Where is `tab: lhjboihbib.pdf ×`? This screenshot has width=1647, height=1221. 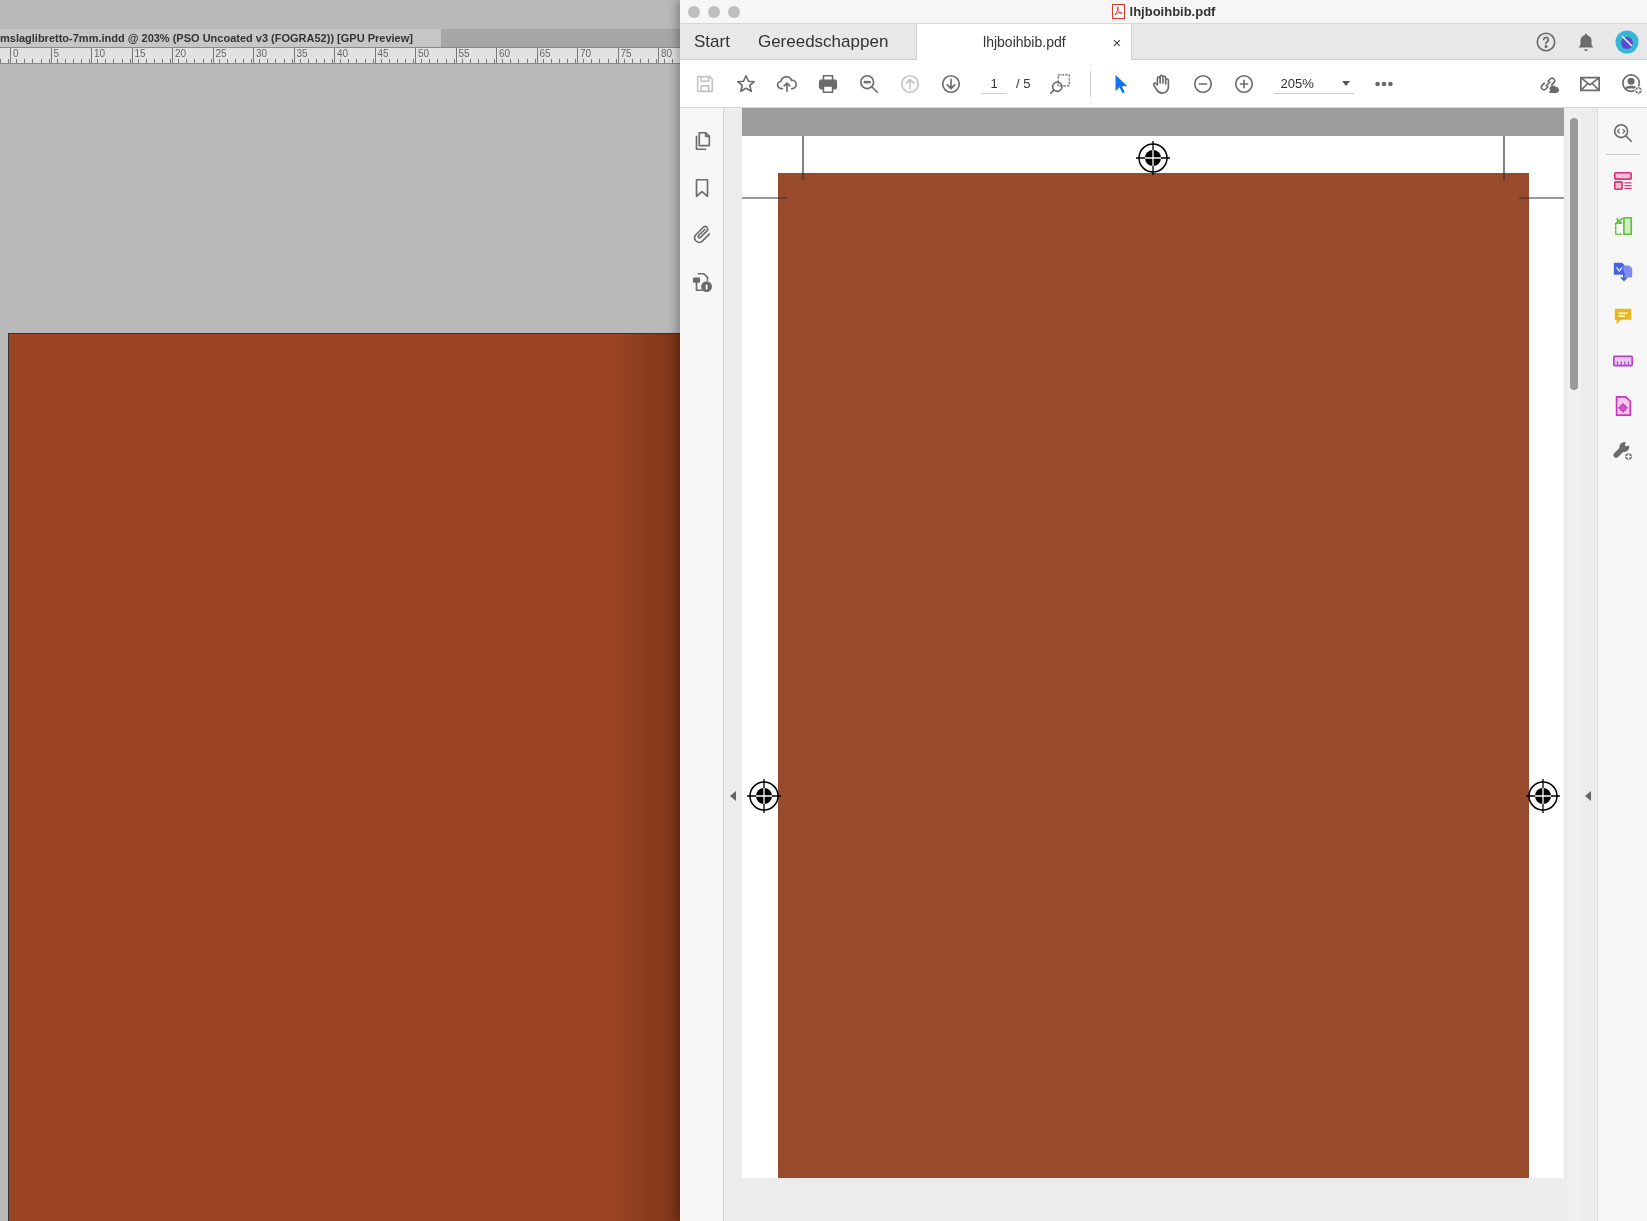
tab: lhjboihbib.pdf × is located at coordinates (1024, 42).